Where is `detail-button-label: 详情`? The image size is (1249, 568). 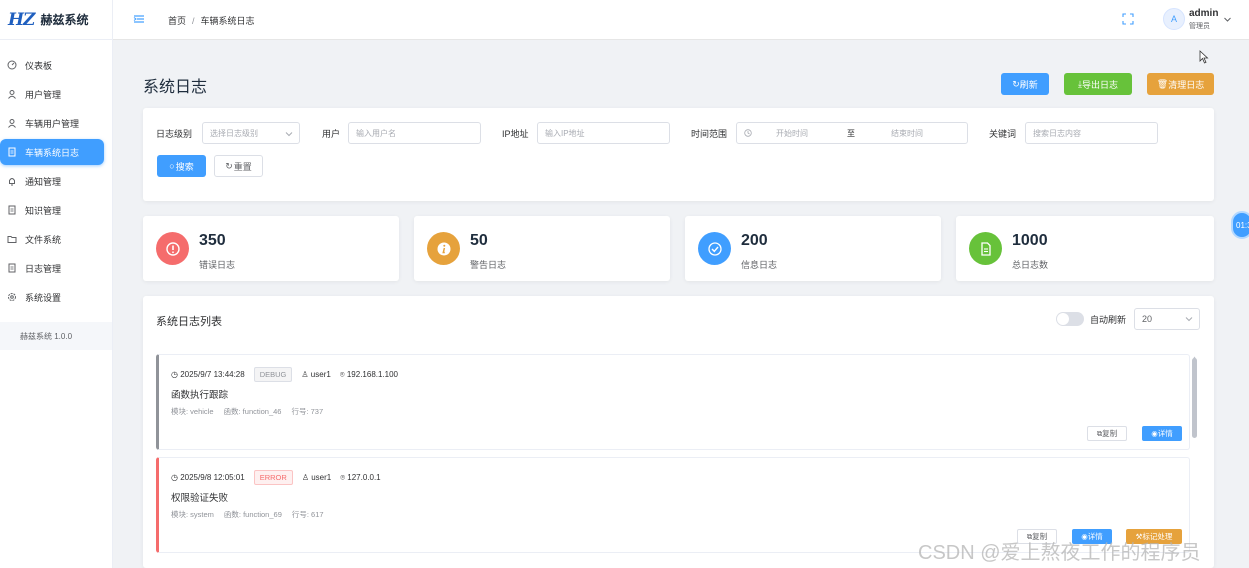 detail-button-label: 详情 is located at coordinates (1165, 433).